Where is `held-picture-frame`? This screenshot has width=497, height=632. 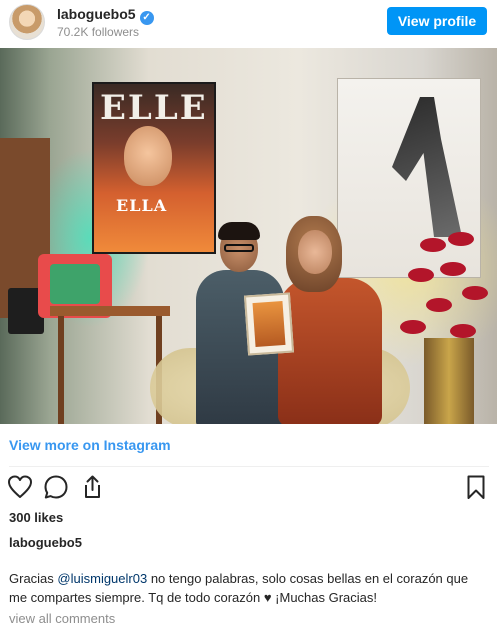
held-picture-frame is located at coordinates (269, 324).